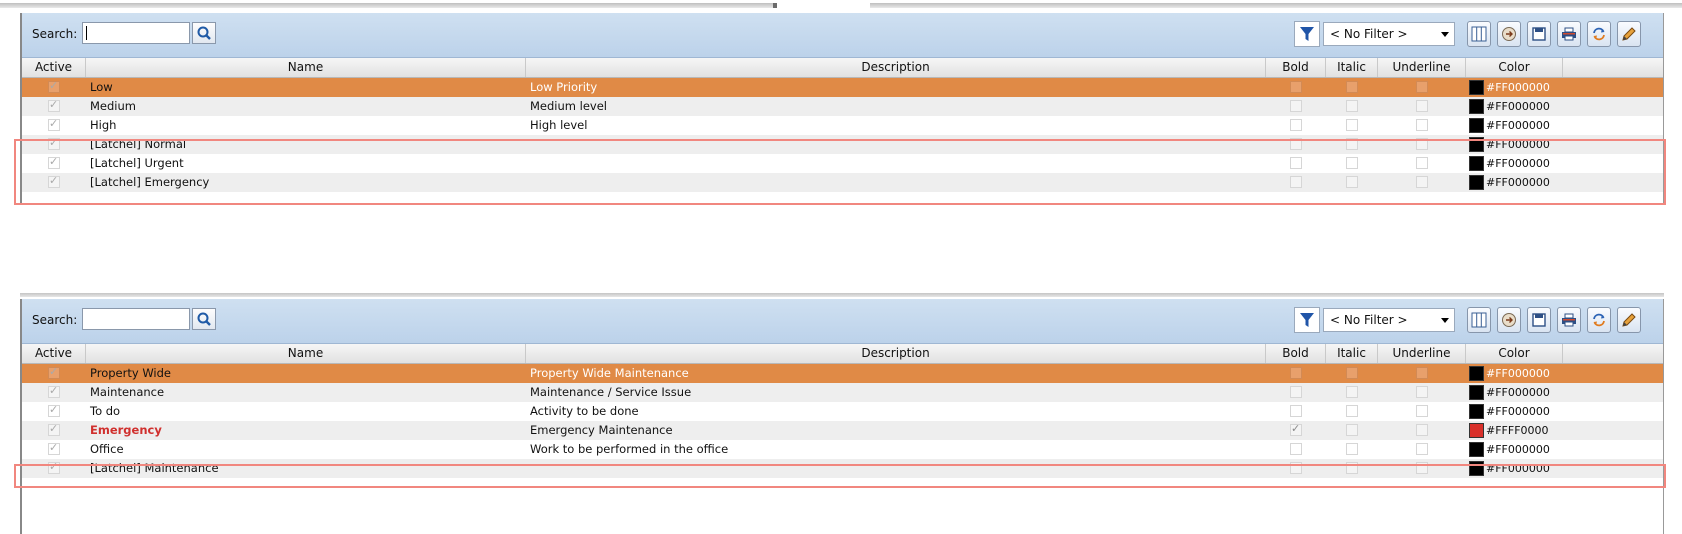 Image resolution: width=1682 pixels, height=534 pixels. Describe the element at coordinates (1517, 430) in the screenshot. I see `color-value: #FFFF0000` at that location.